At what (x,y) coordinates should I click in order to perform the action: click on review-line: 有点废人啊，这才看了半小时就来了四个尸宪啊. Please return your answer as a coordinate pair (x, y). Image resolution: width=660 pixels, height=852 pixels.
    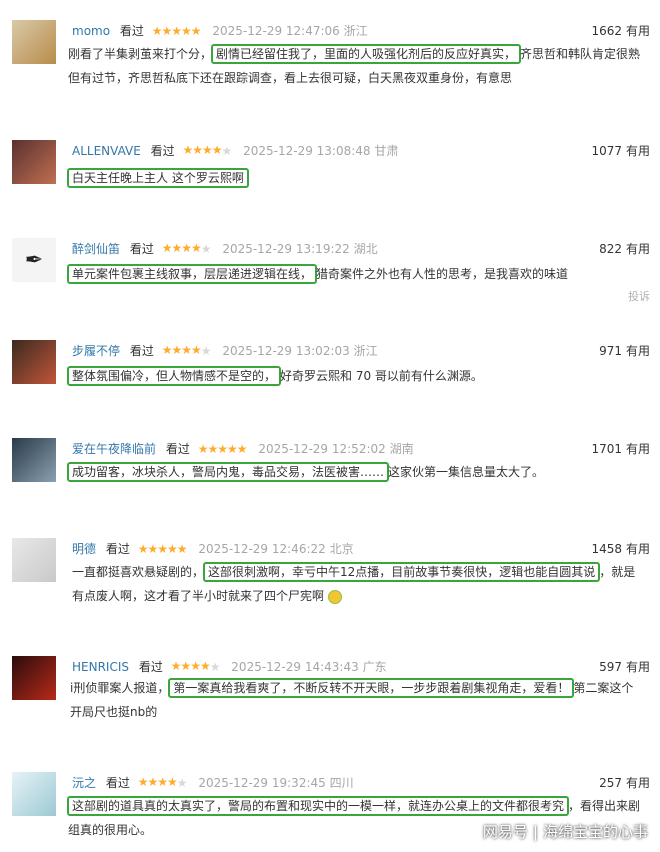
    Looking at the image, I should click on (364, 596).